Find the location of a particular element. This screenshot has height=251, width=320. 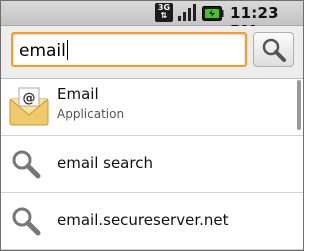

magnifier-icon is located at coordinates (274, 50).